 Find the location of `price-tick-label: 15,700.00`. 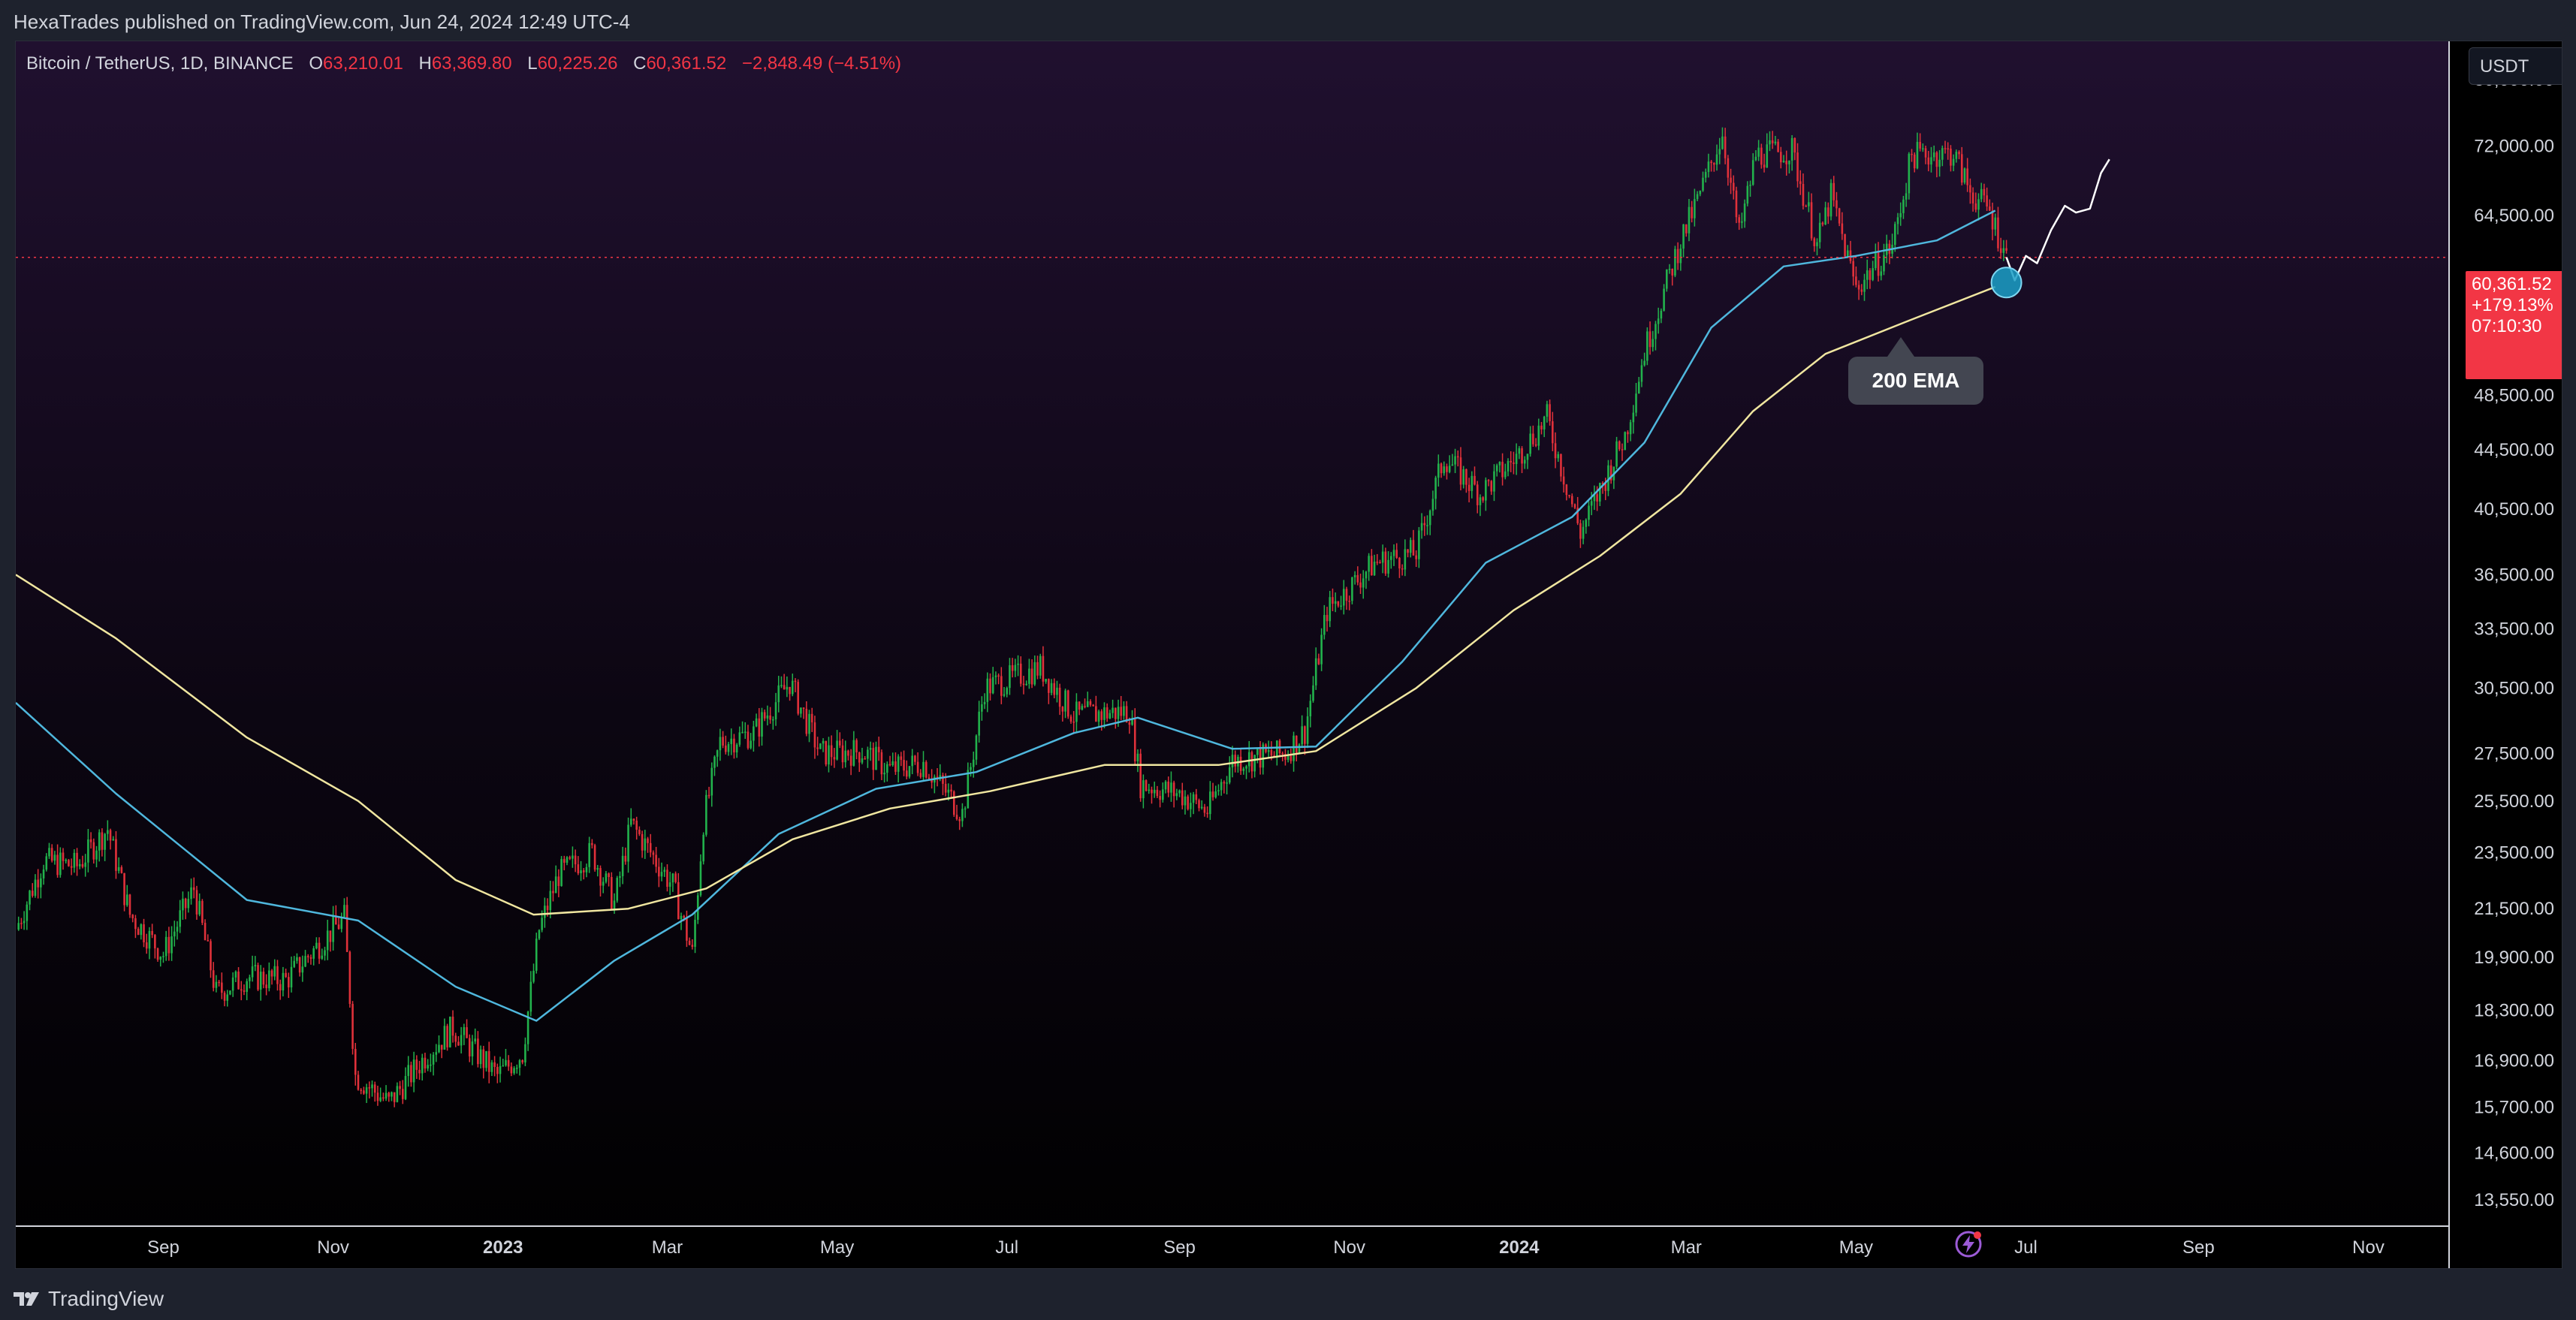

price-tick-label: 15,700.00 is located at coordinates (2514, 1107).